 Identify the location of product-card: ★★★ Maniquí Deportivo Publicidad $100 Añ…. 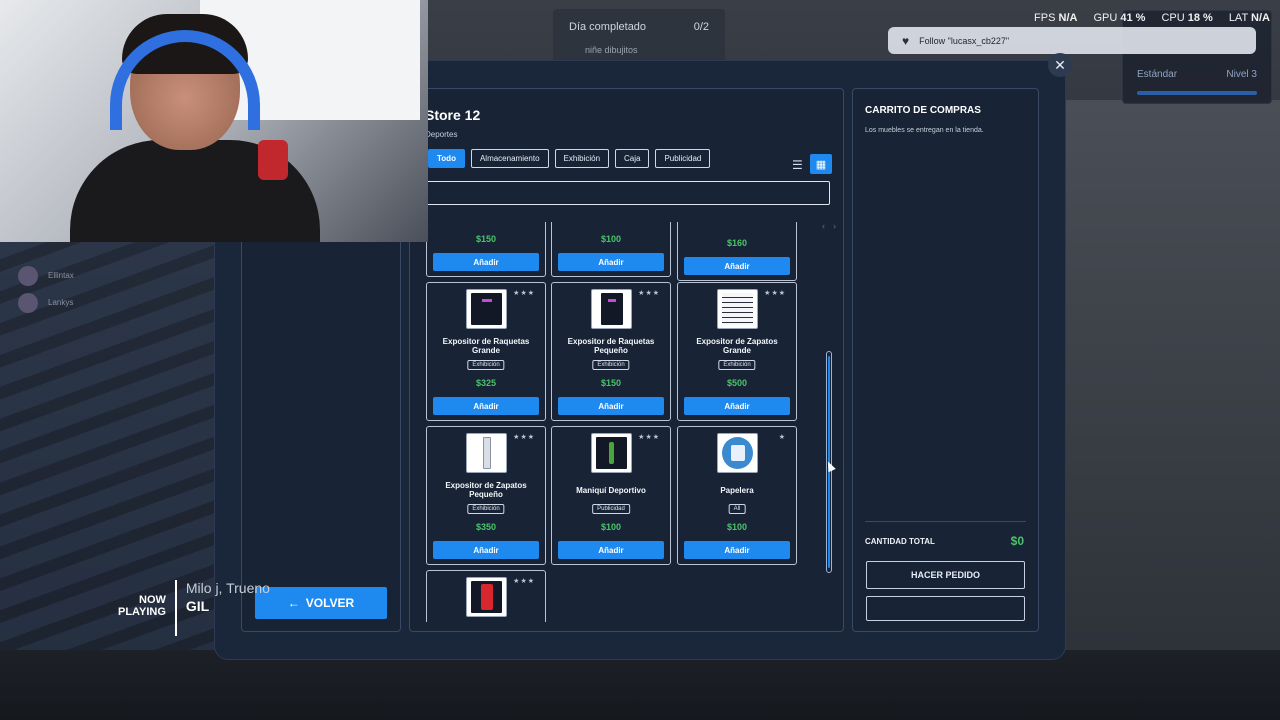
(611, 495).